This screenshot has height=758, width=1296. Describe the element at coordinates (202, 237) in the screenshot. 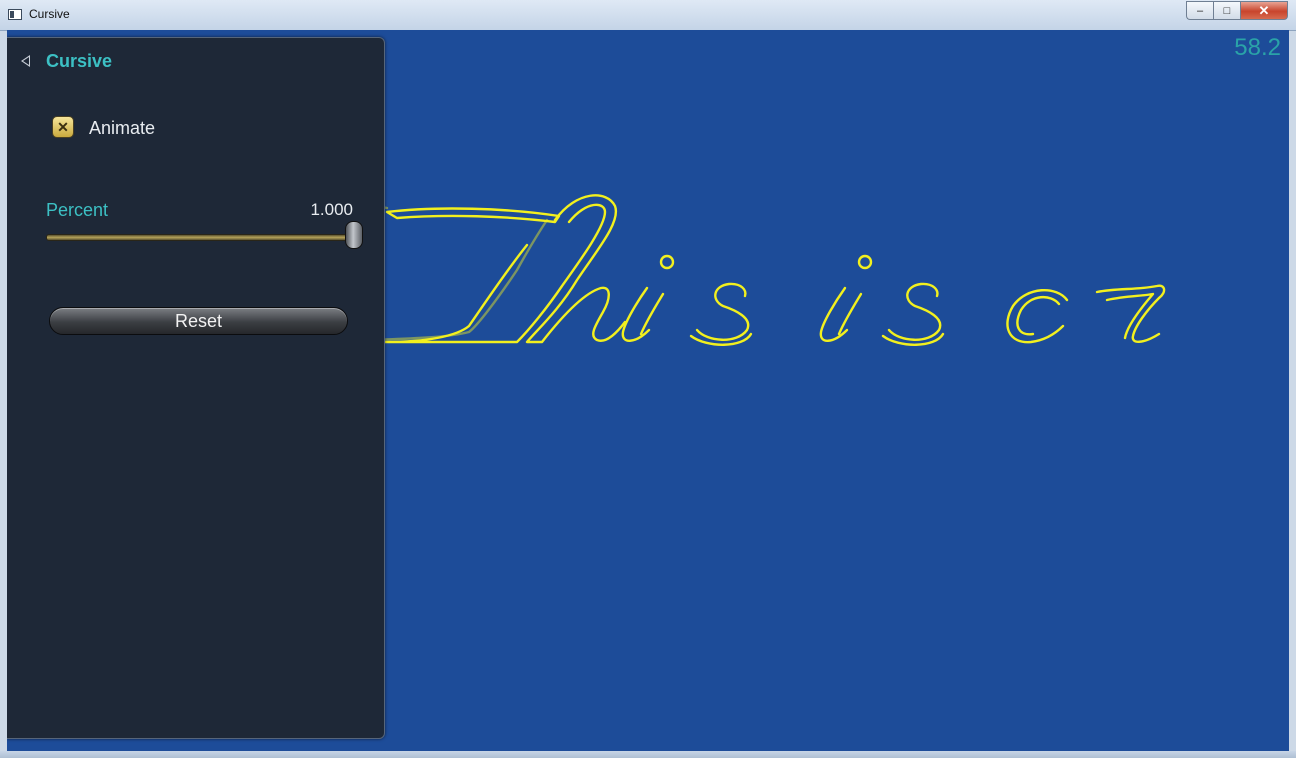

I see `percent-slider-track` at that location.